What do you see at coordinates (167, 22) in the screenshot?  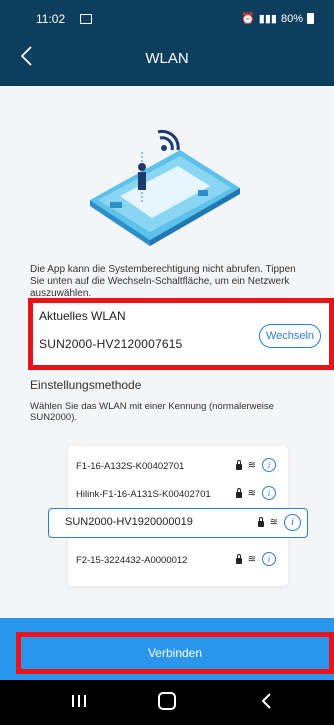 I see `status-bar: 11:02 ⏰ ▮▮▮ 80%` at bounding box center [167, 22].